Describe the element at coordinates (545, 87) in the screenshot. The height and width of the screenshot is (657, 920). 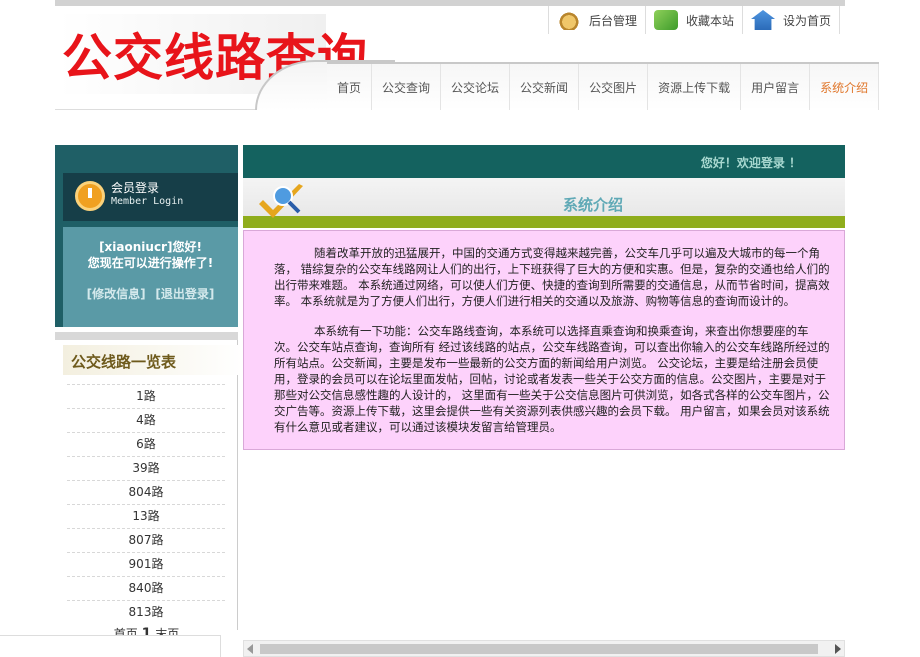
I see `nav-news: 公交新闻` at that location.